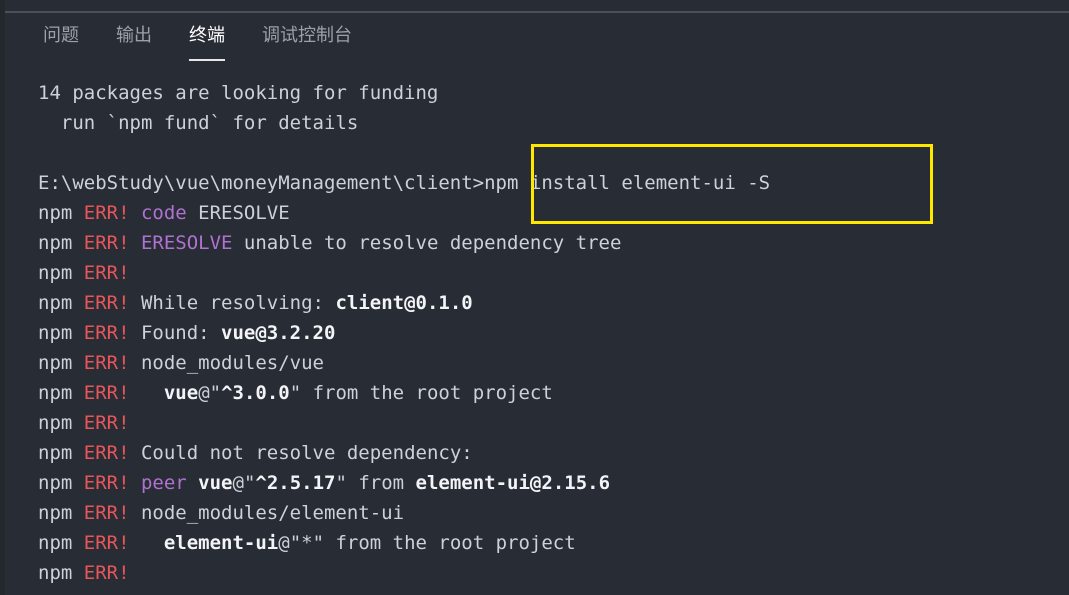 This screenshot has height=595, width=1069. I want to click on terminal-line: npm ERR! Could not resolve dependency:, so click(553, 453).